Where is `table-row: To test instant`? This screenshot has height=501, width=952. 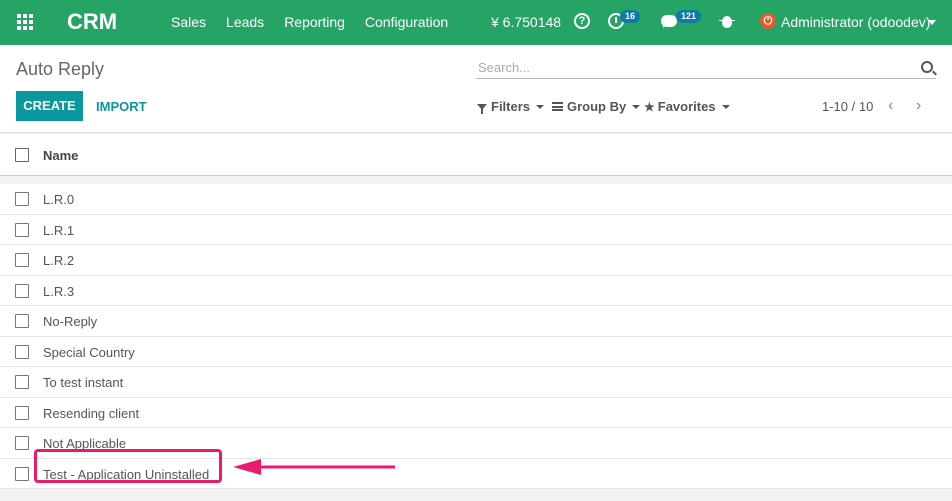 table-row: To test instant is located at coordinates (476, 382).